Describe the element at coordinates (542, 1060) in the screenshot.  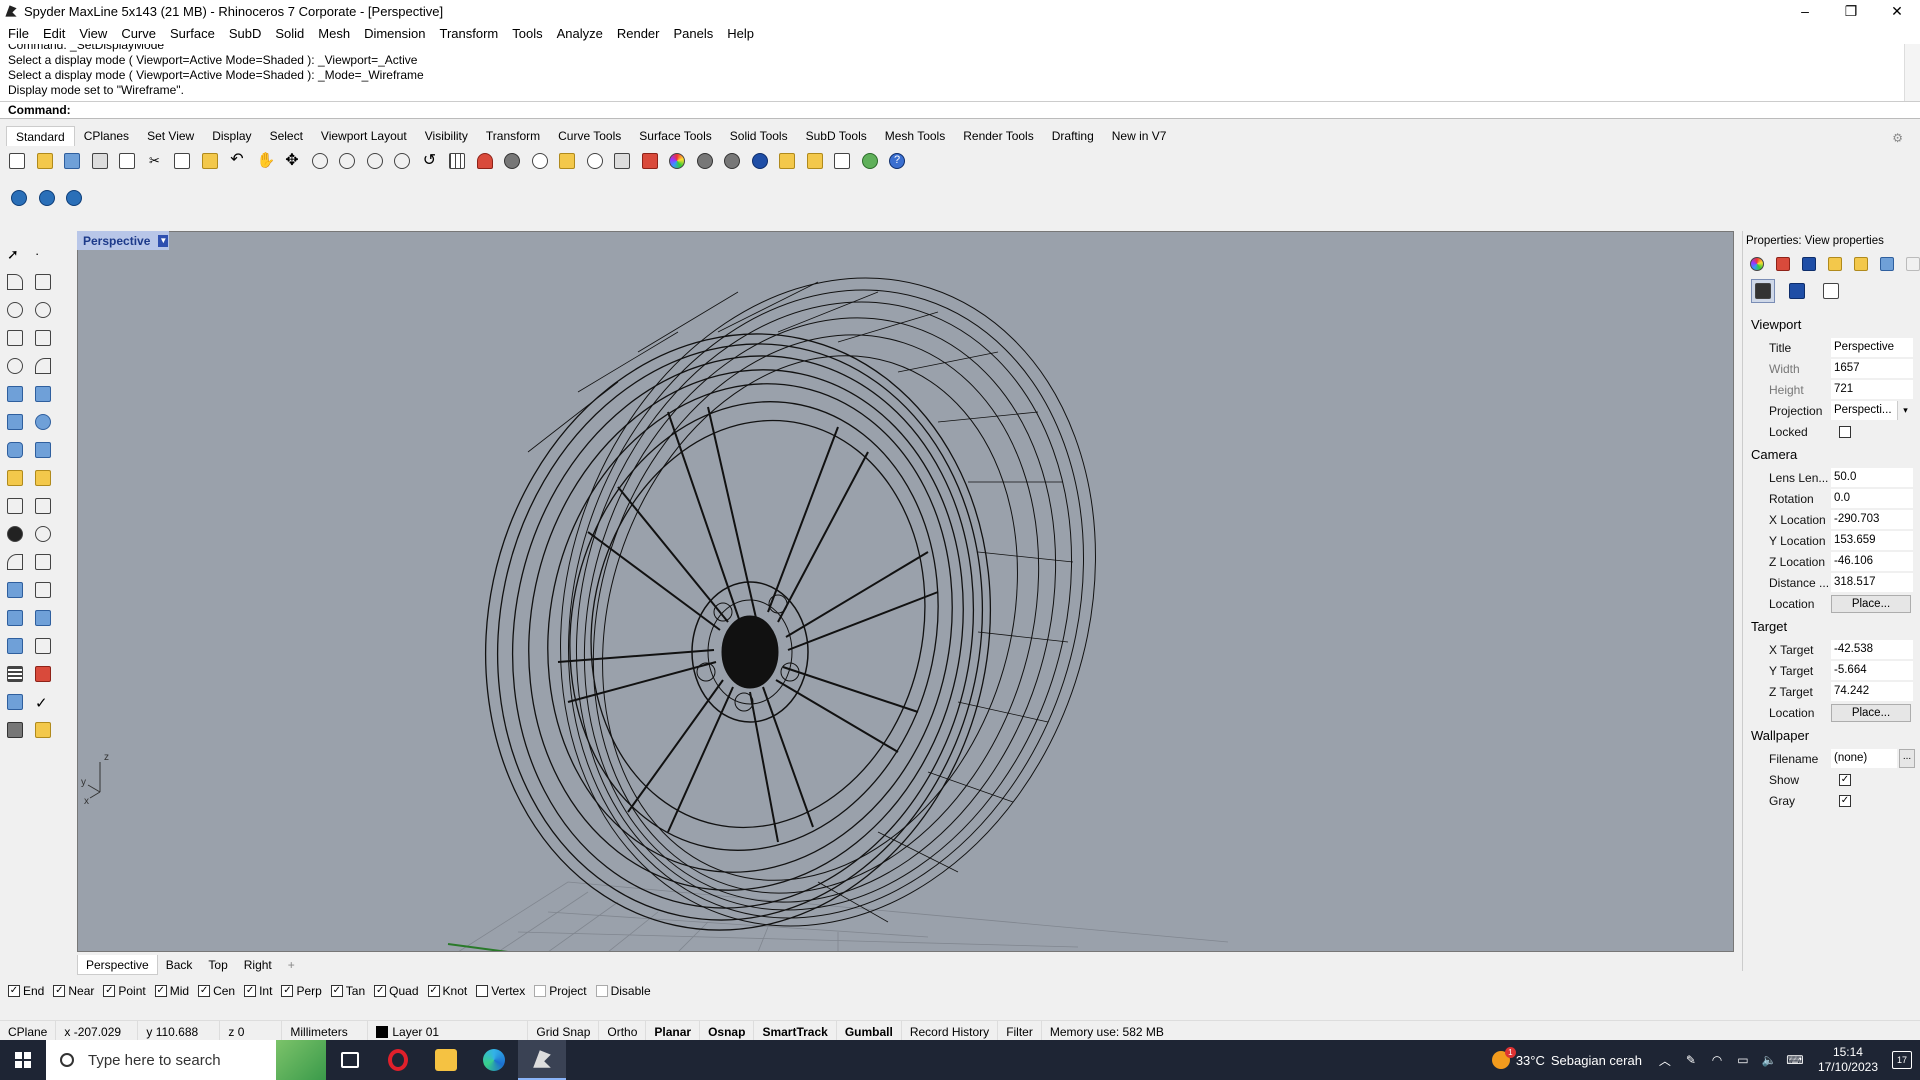
I see `rhino-taskbar-icon` at that location.